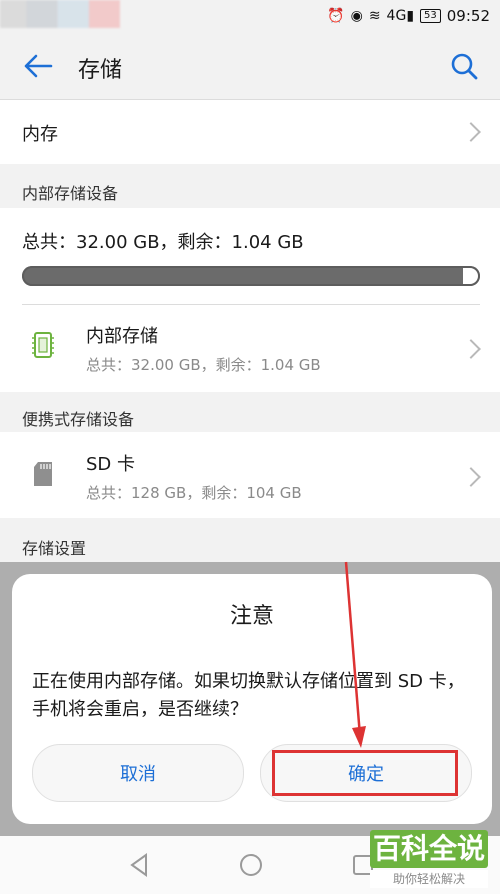 The image size is (500, 894). I want to click on annotation-arrow, so click(355, 654).